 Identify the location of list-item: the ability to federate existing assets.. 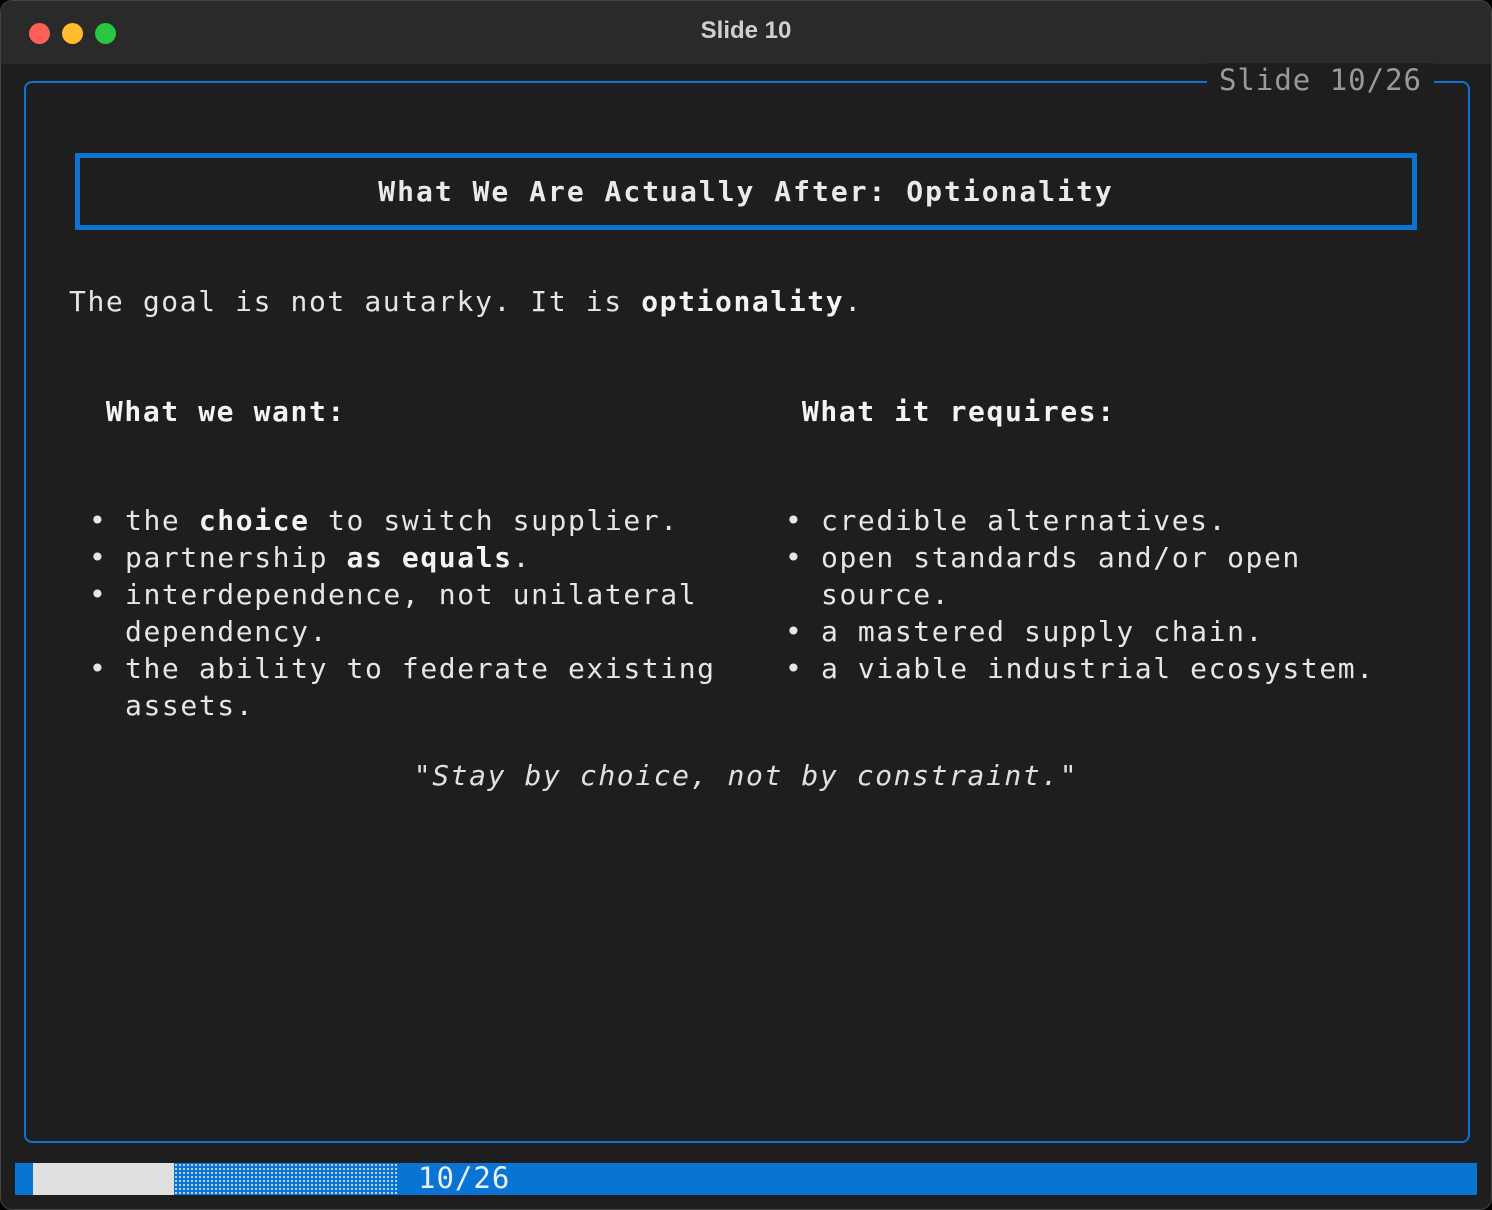
(392, 687).